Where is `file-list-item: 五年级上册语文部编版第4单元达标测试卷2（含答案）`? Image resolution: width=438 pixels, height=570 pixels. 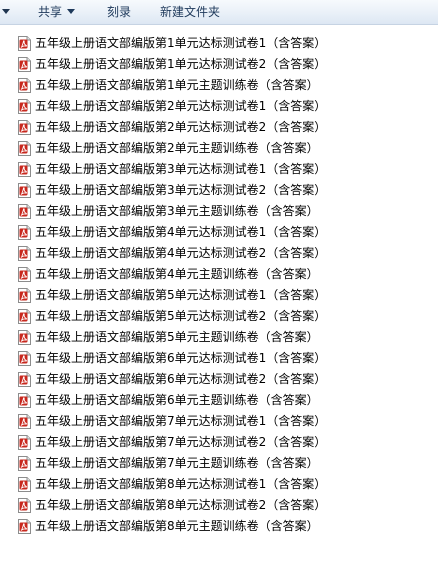
file-list-item: 五年级上册语文部编版第4单元达标测试卷2（含答案） is located at coordinates (219, 253).